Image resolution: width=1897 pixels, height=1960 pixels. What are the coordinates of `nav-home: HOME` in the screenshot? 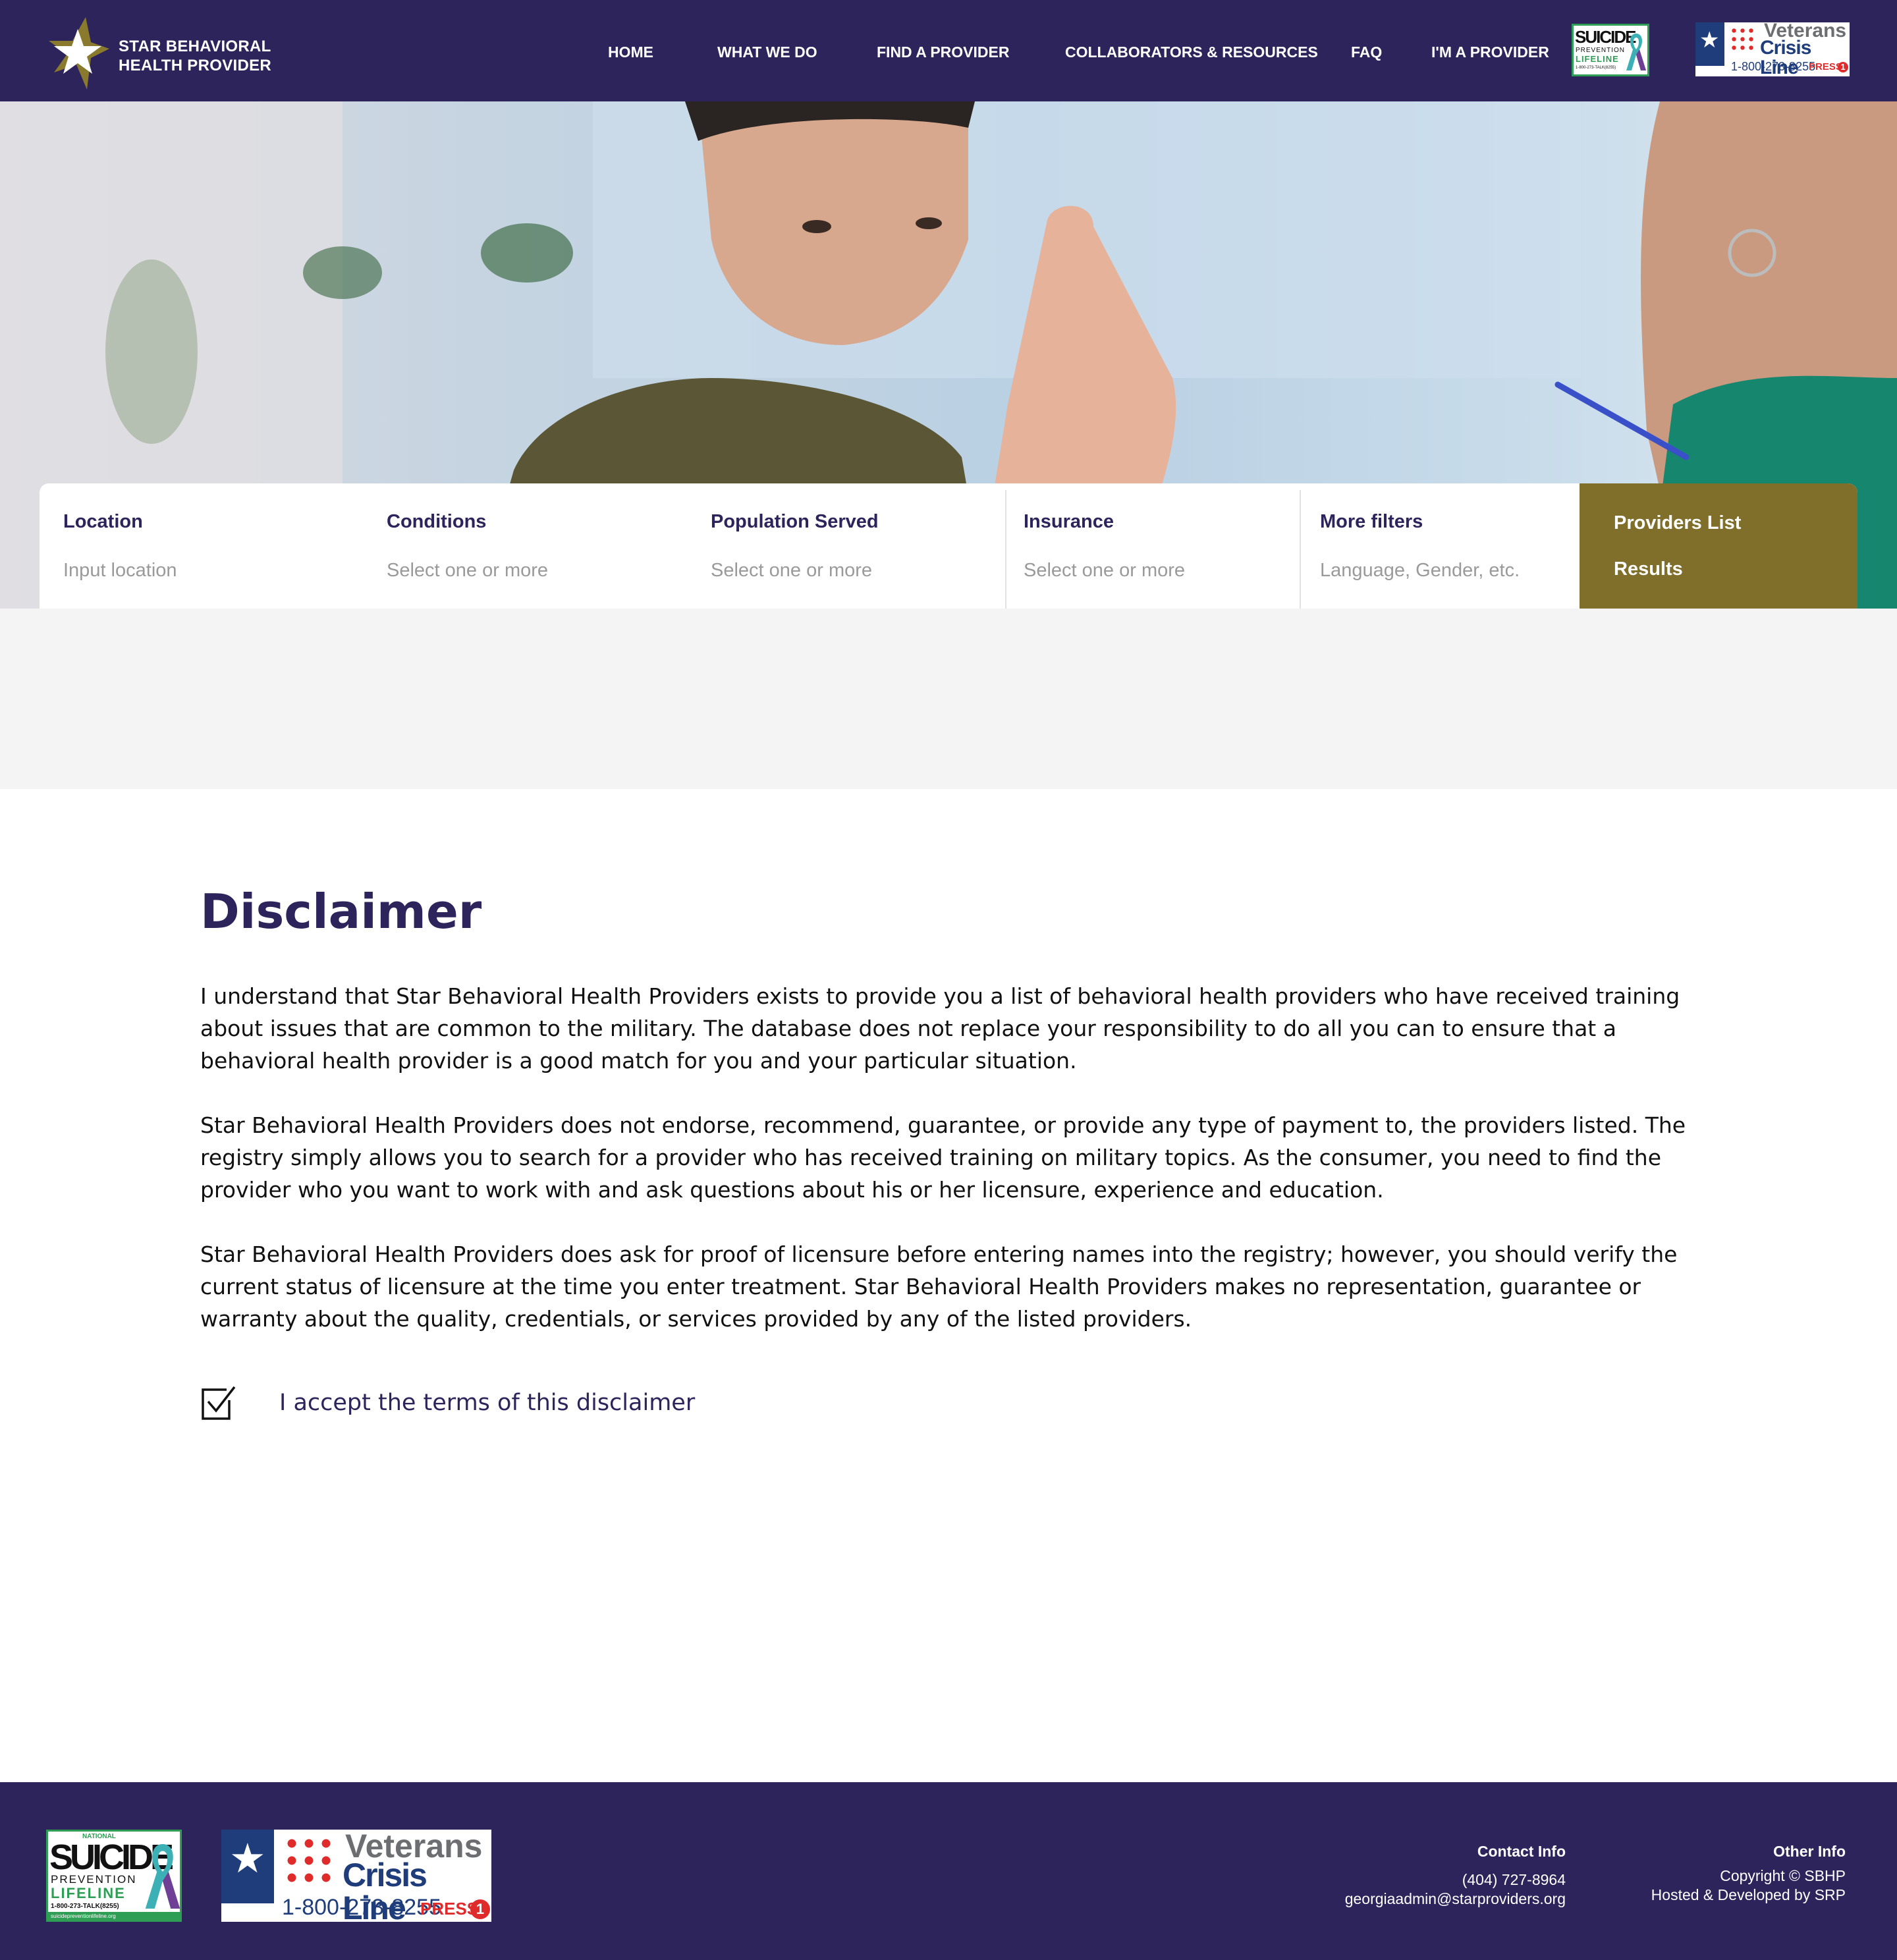 It's located at (631, 52).